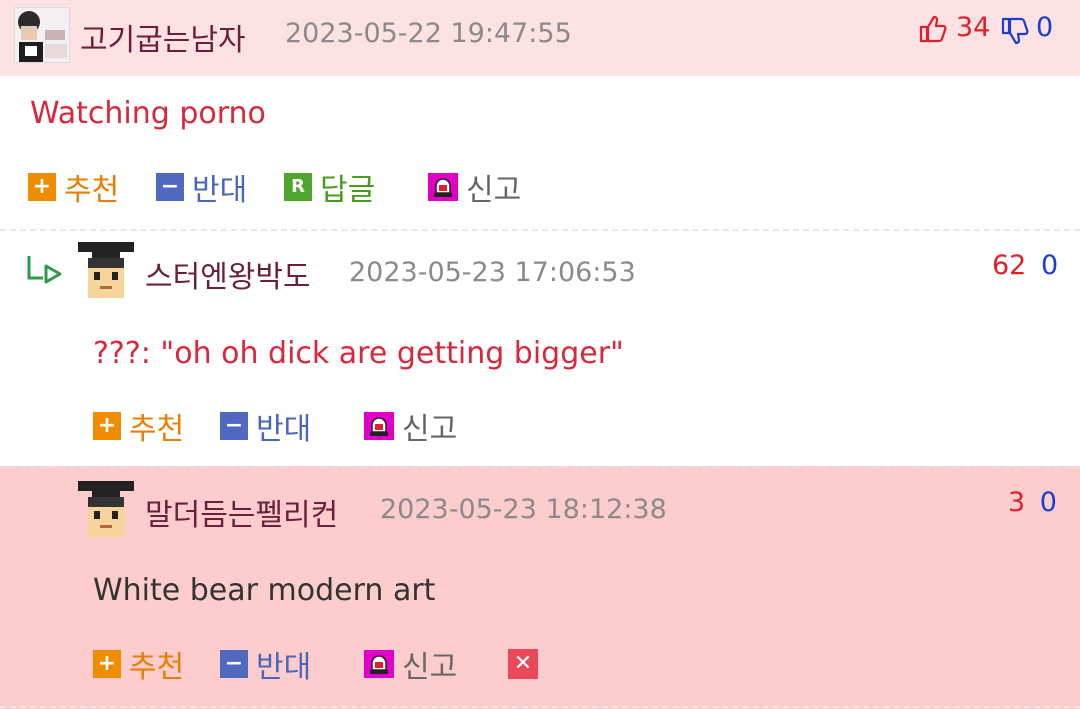 The height and width of the screenshot is (709, 1080). Describe the element at coordinates (358, 353) in the screenshot. I see `comment-text: ???: "oh oh dick are getting bigger"` at that location.